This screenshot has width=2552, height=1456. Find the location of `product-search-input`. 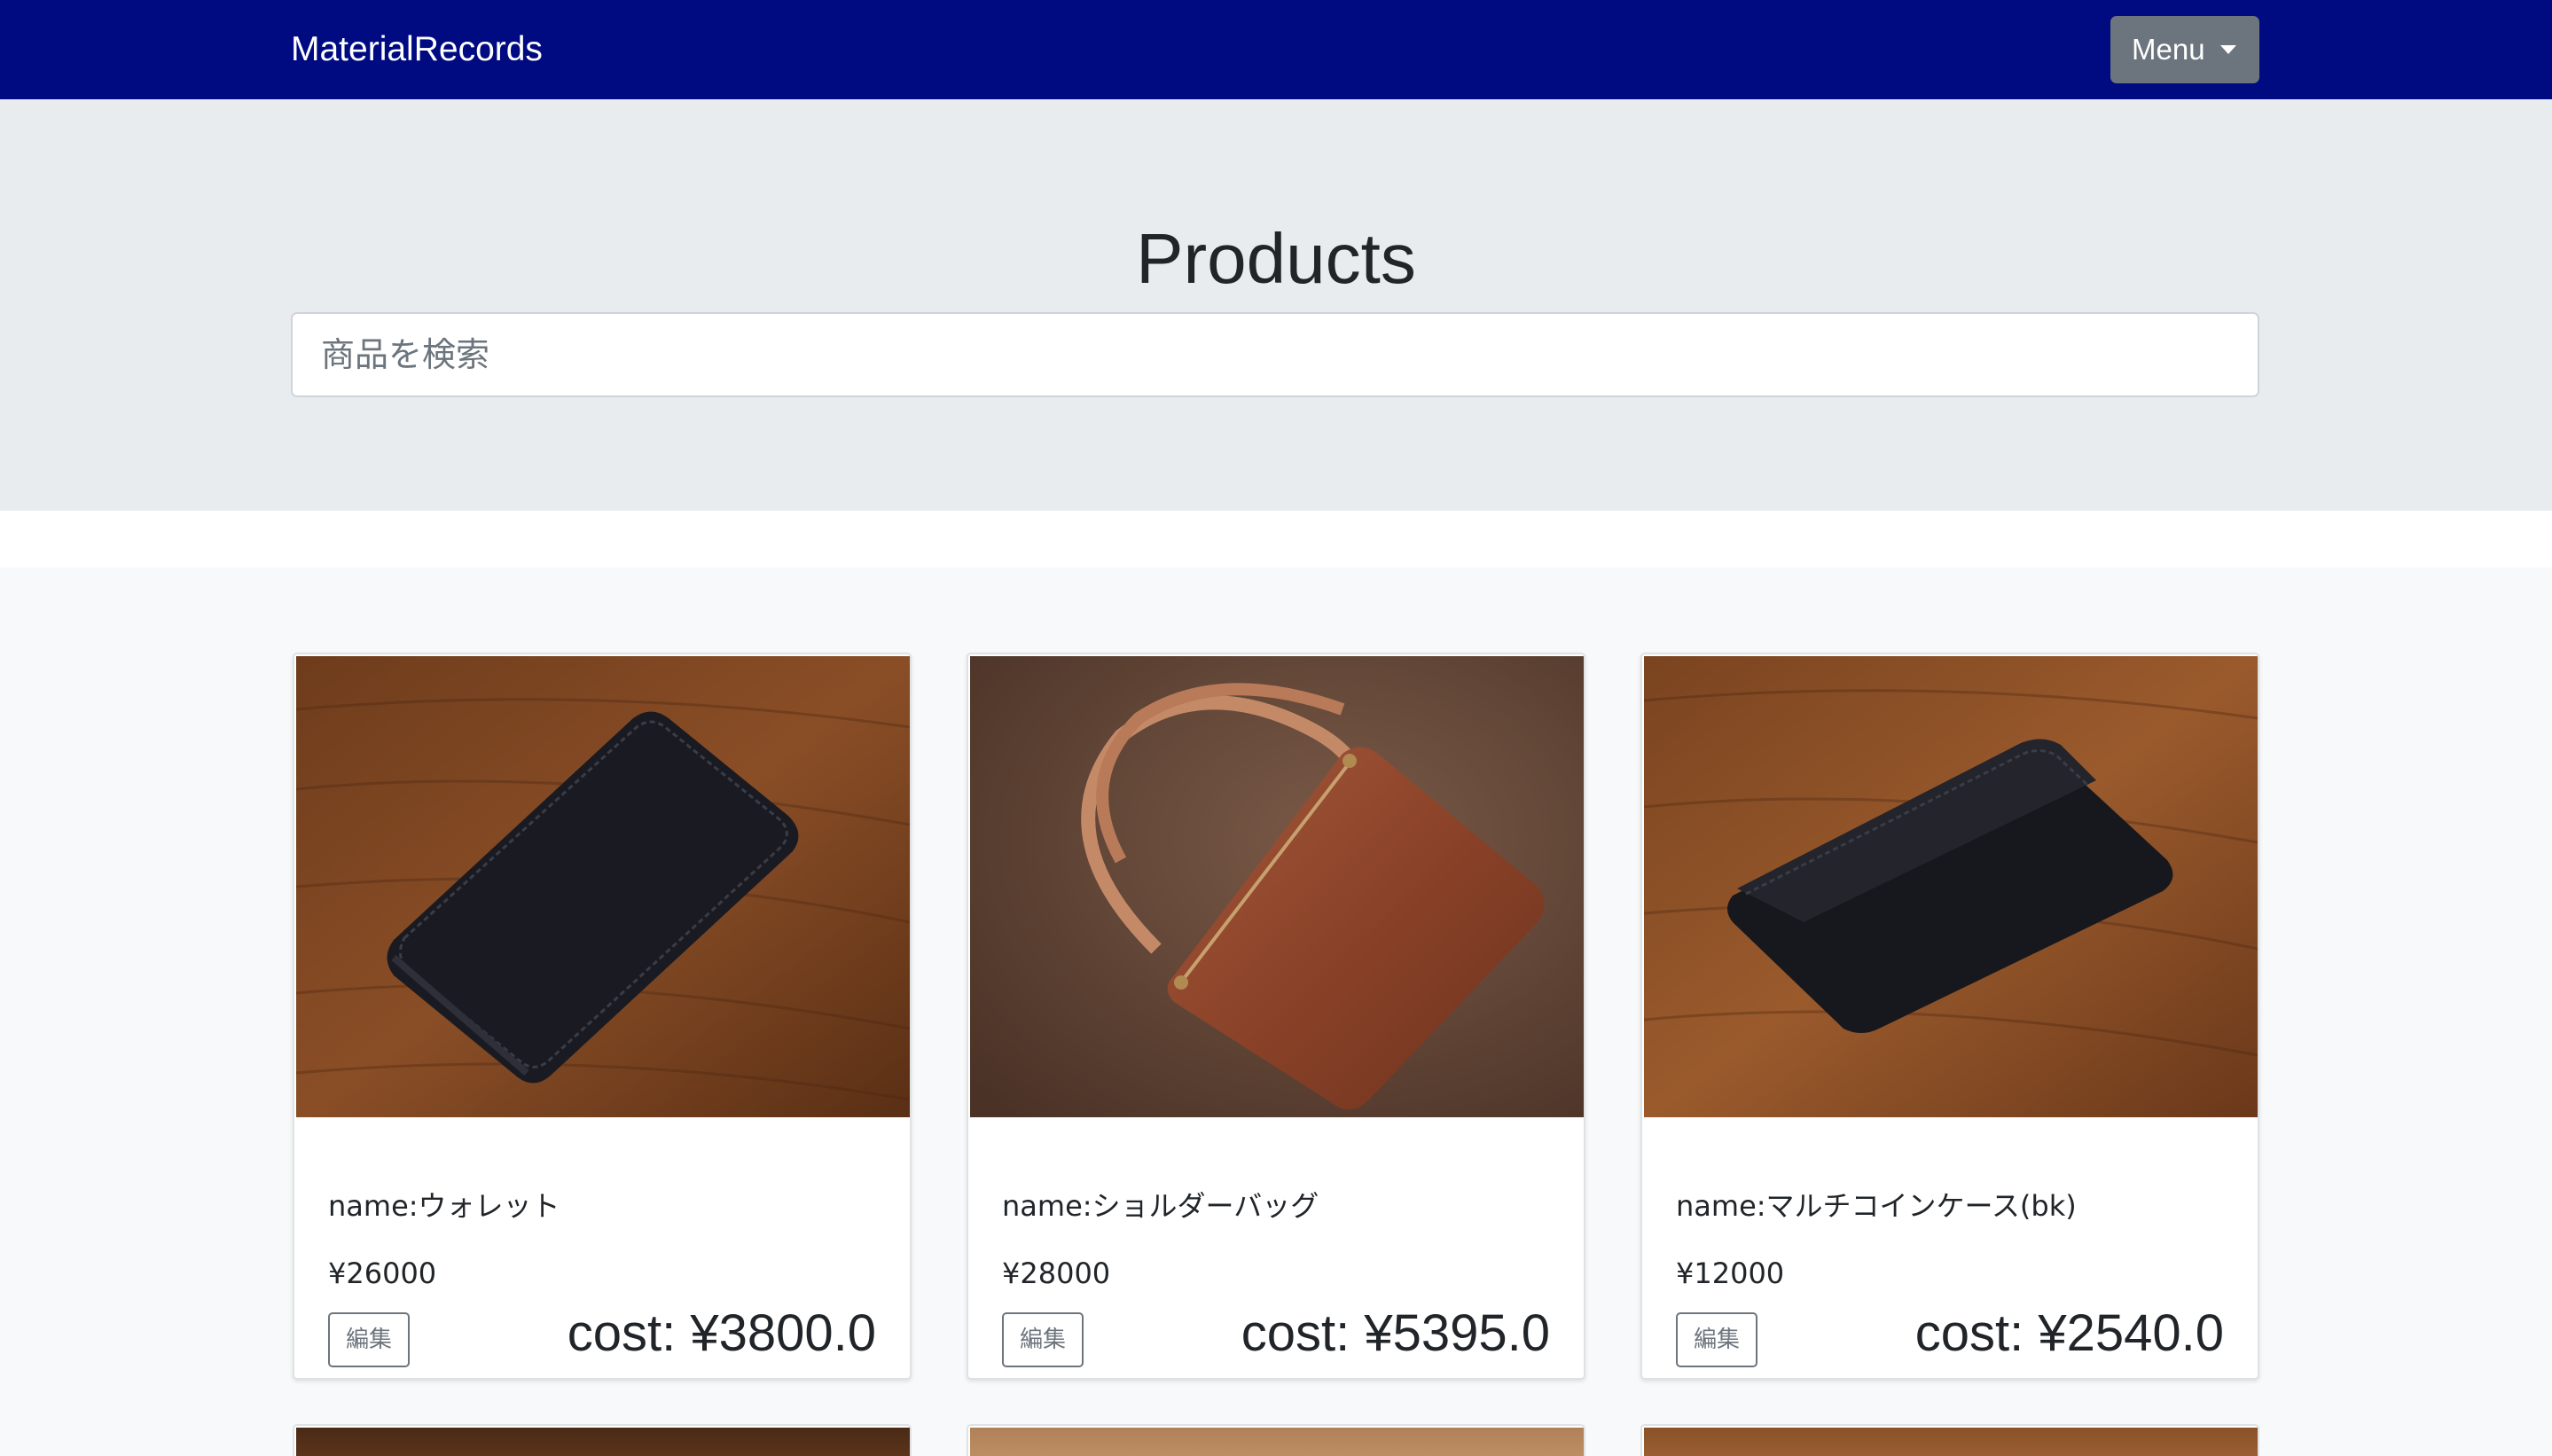

product-search-input is located at coordinates (1275, 354).